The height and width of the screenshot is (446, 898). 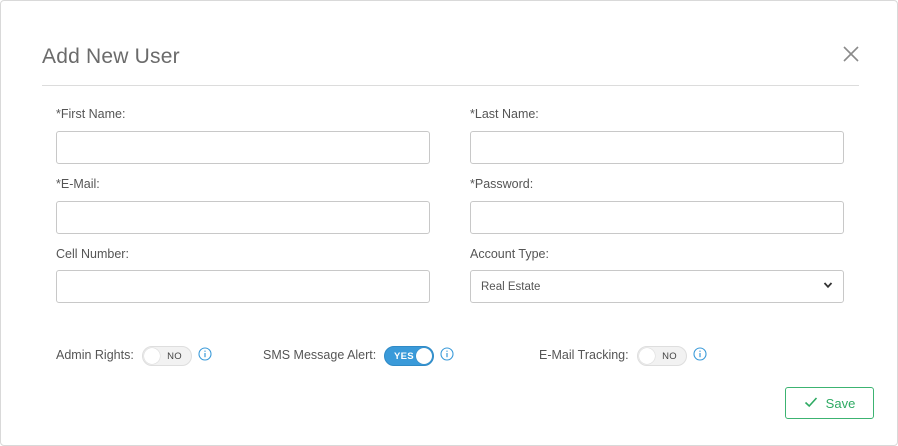 What do you see at coordinates (657, 147) in the screenshot?
I see `last-name-input` at bounding box center [657, 147].